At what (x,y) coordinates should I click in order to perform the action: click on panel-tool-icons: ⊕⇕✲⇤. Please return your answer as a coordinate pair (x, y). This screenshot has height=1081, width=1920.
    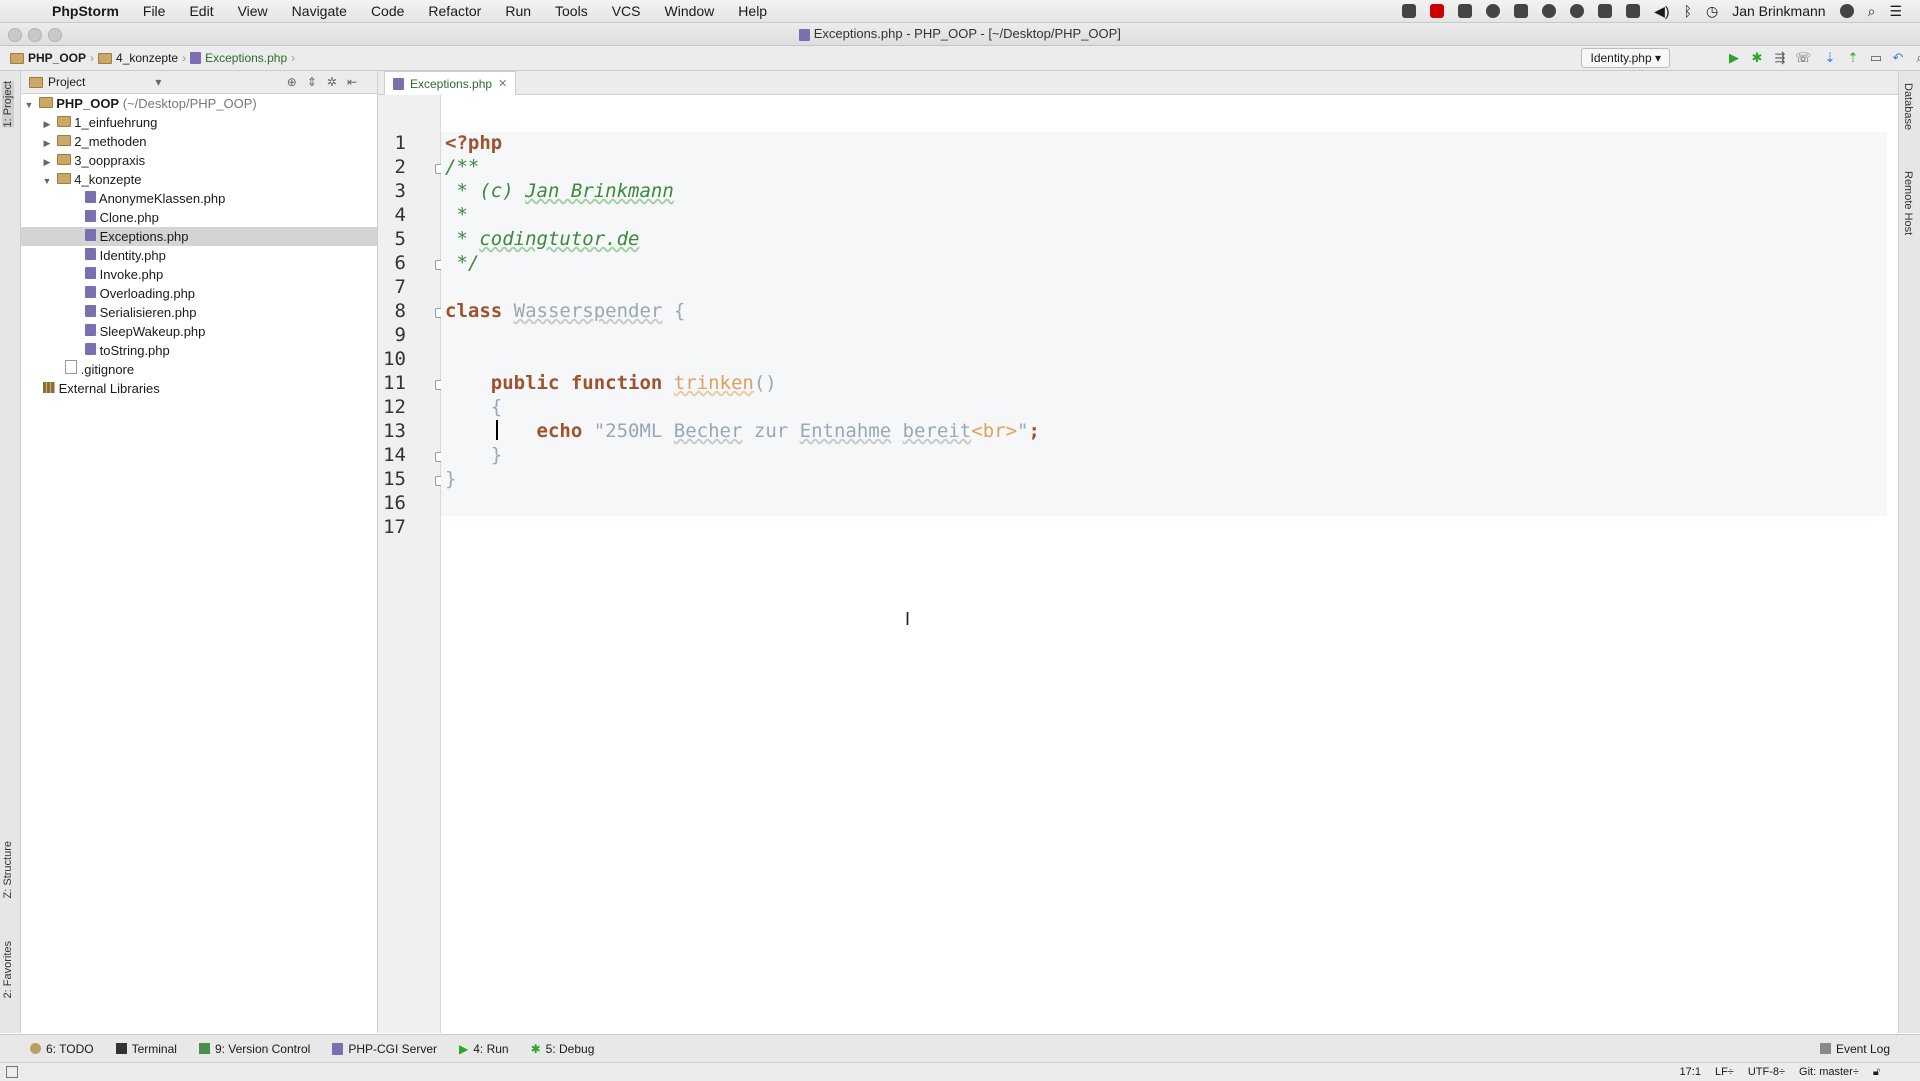
    Looking at the image, I should click on (332, 82).